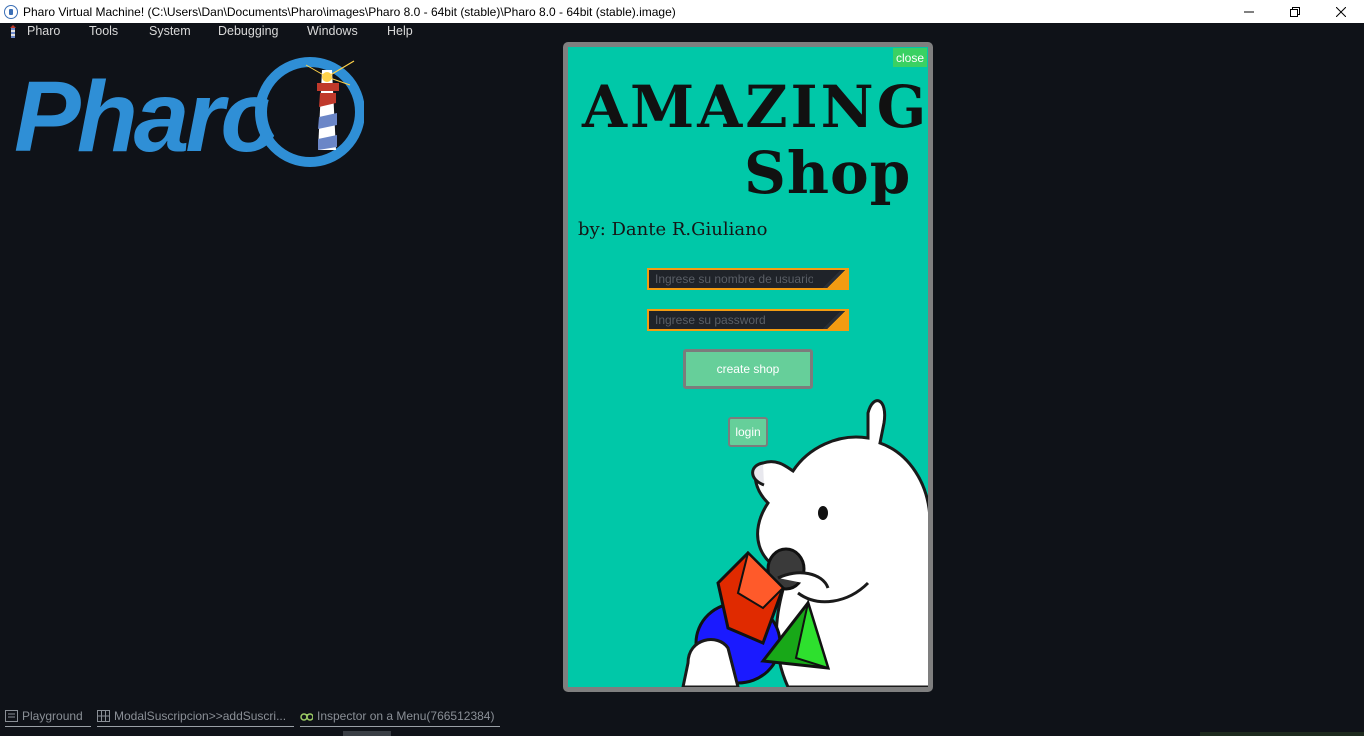 This screenshot has width=1364, height=736. I want to click on password-input, so click(734, 320).